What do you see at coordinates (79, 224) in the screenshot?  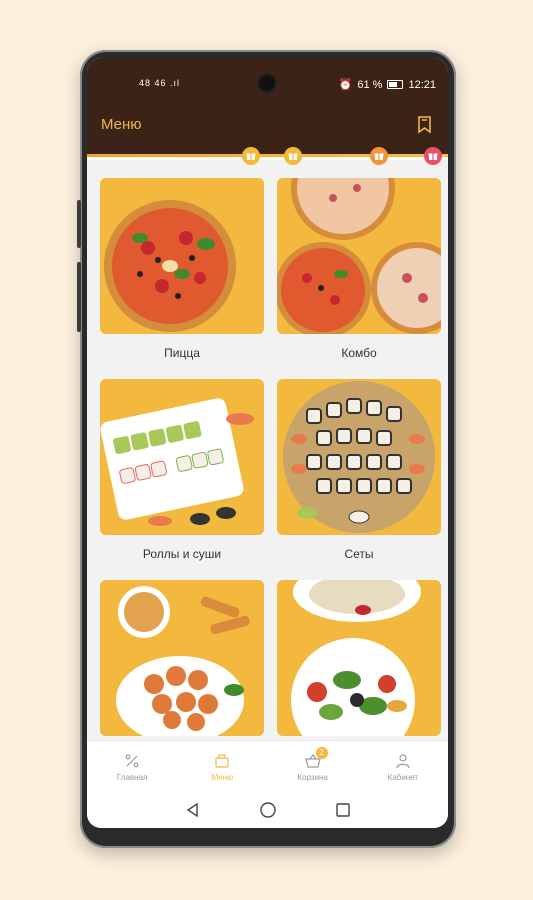 I see `volume-button` at bounding box center [79, 224].